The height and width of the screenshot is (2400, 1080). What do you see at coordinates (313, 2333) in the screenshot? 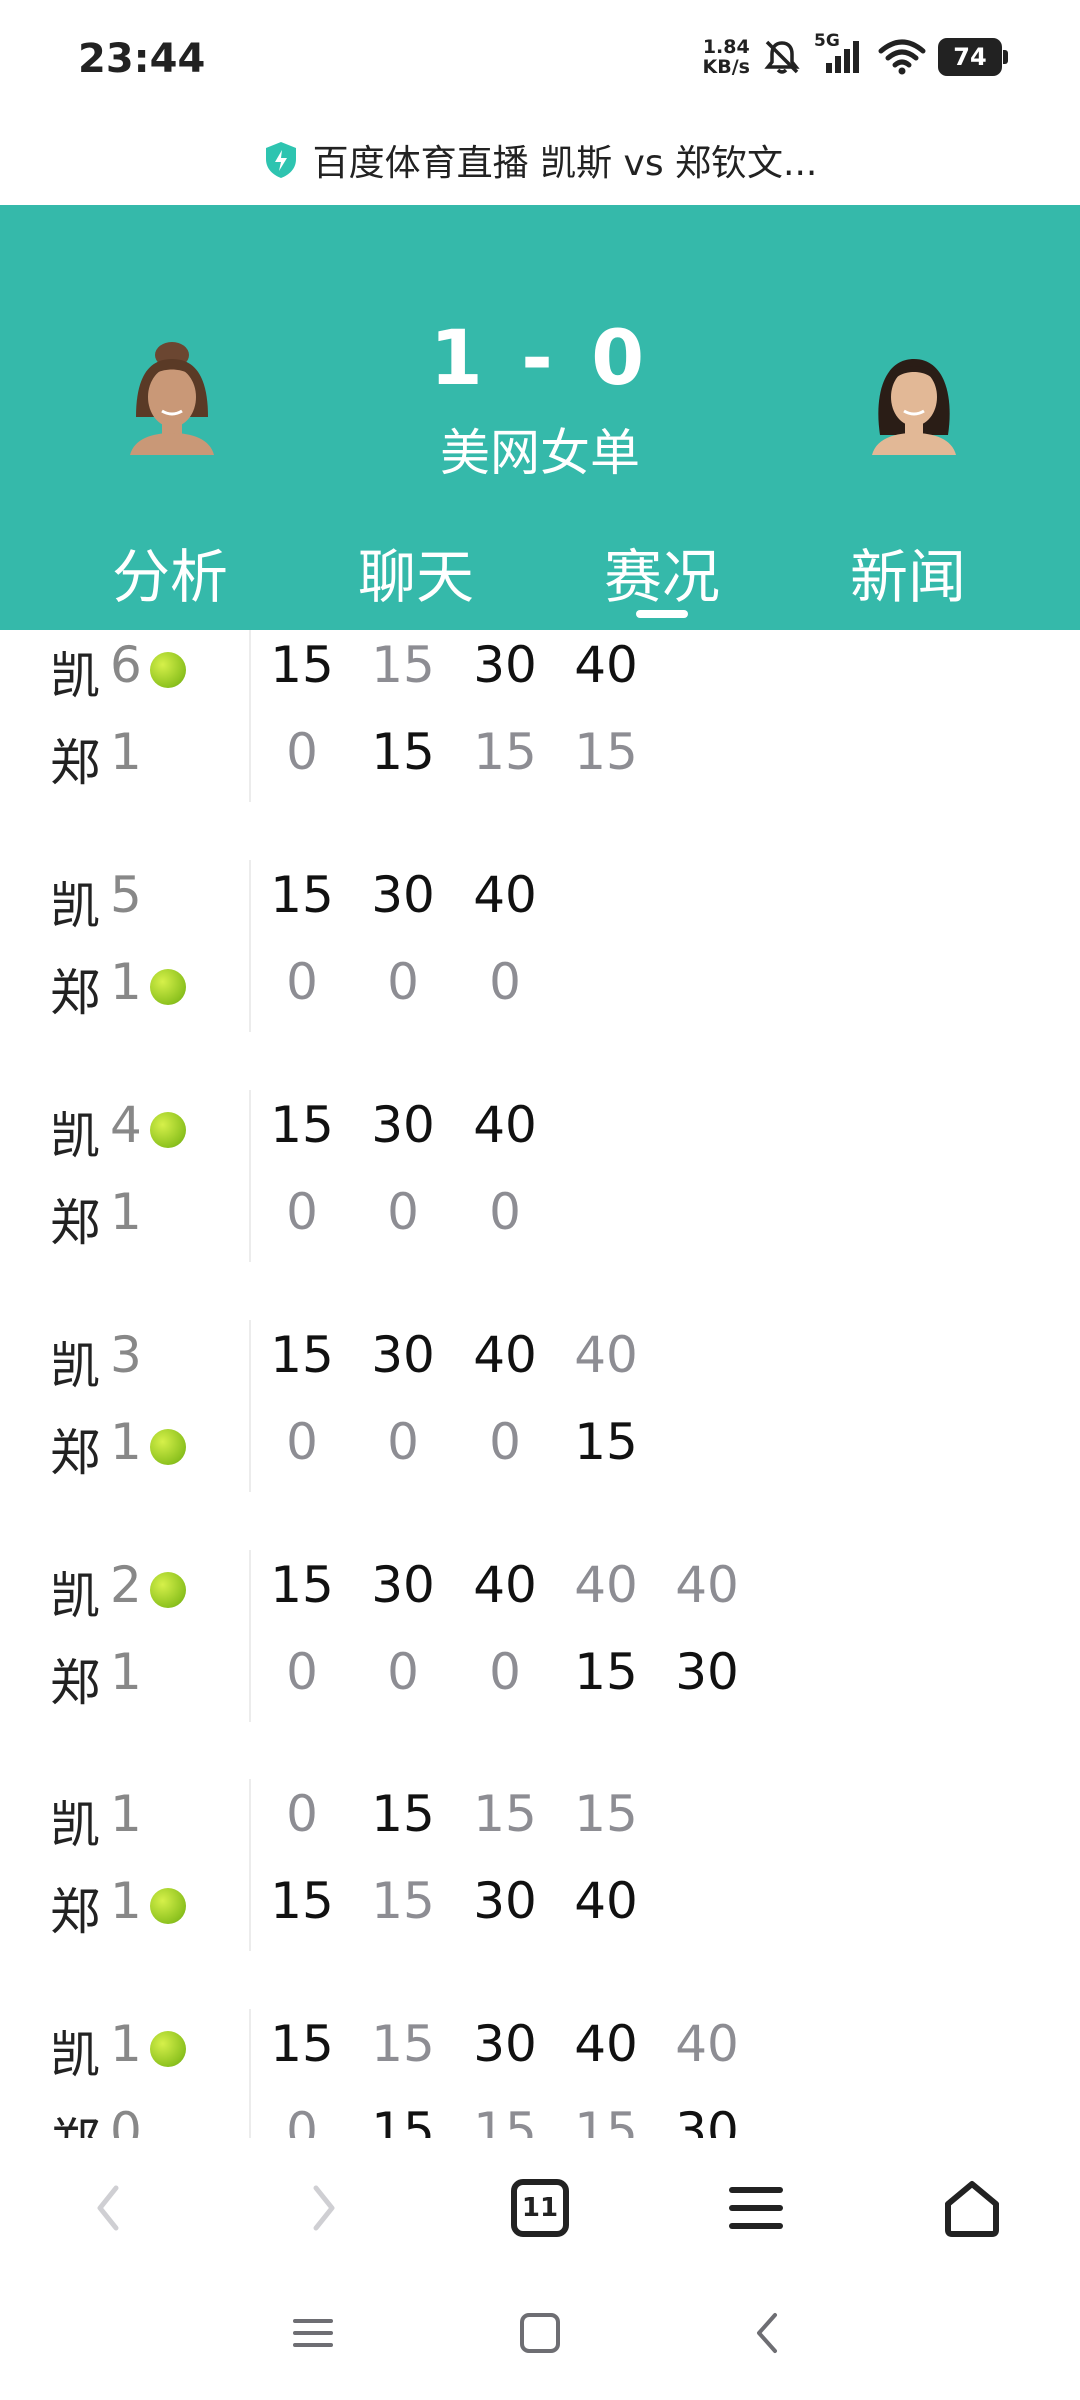
I see `recents-icon` at bounding box center [313, 2333].